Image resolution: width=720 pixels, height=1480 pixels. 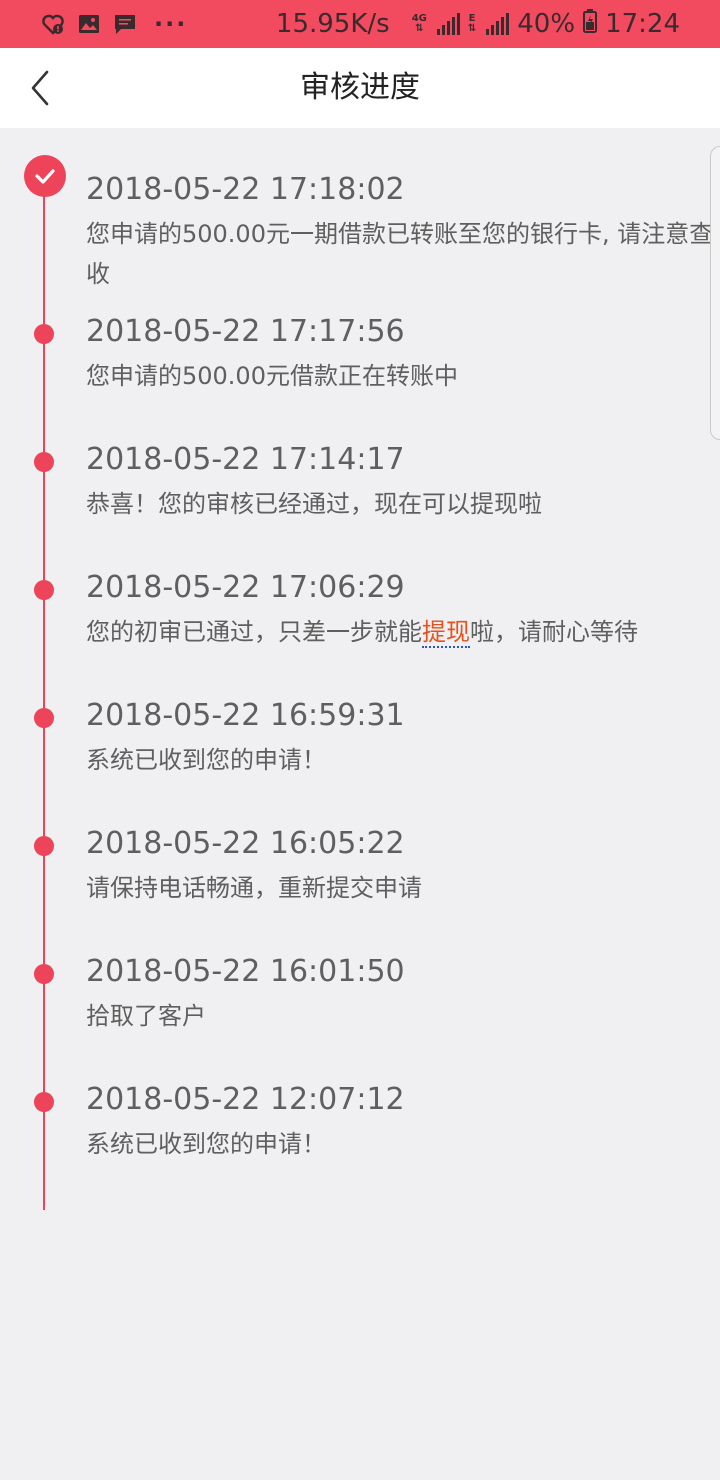 What do you see at coordinates (245, 587) in the screenshot?
I see `timeline-time: 2018-05-22 17:06:29` at bounding box center [245, 587].